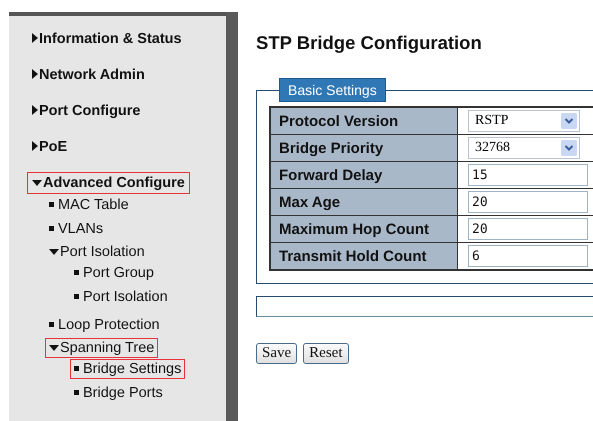 This screenshot has height=421, width=593. Describe the element at coordinates (277, 353) in the screenshot. I see `save-button: Save` at that location.